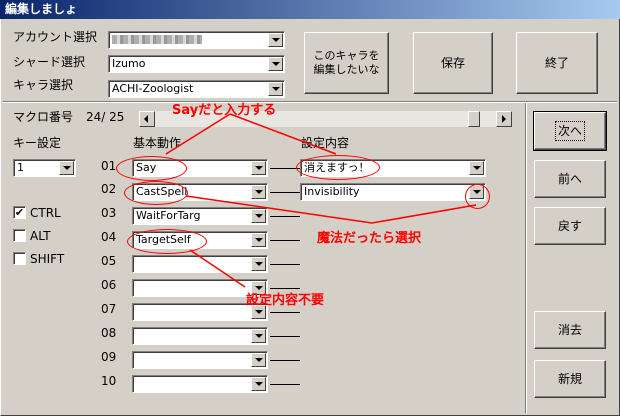 Image resolution: width=620 pixels, height=416 pixels. What do you see at coordinates (338, 167) in the screenshot?
I see `annotation-circle-setting` at bounding box center [338, 167].